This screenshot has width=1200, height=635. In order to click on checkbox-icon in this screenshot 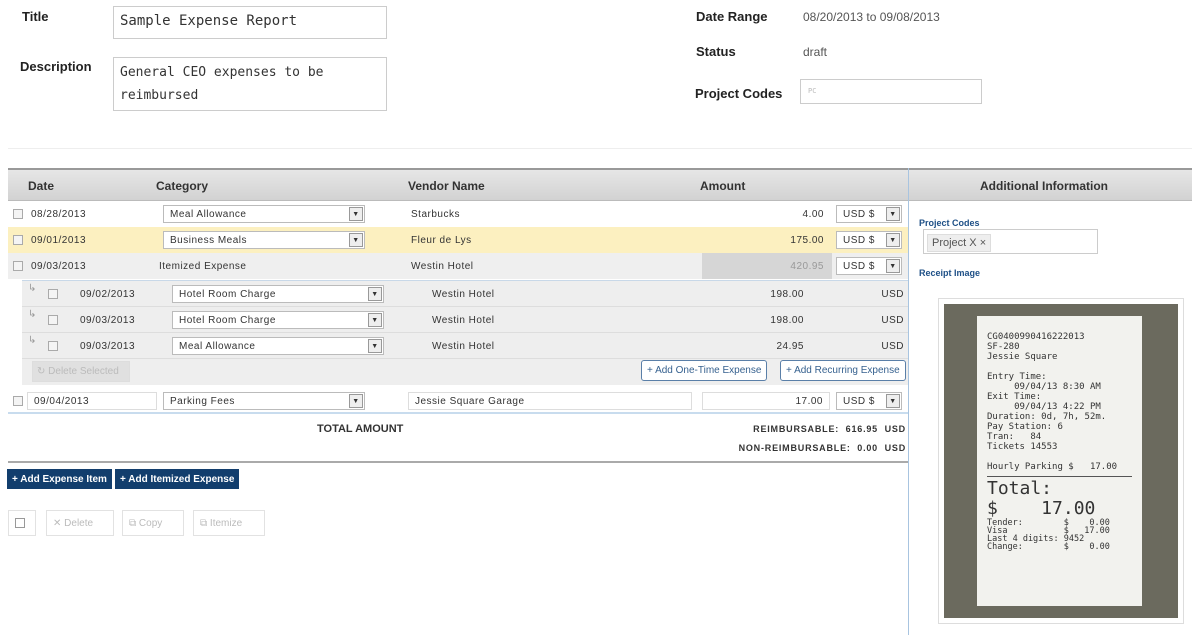, I will do `click(20, 523)`.